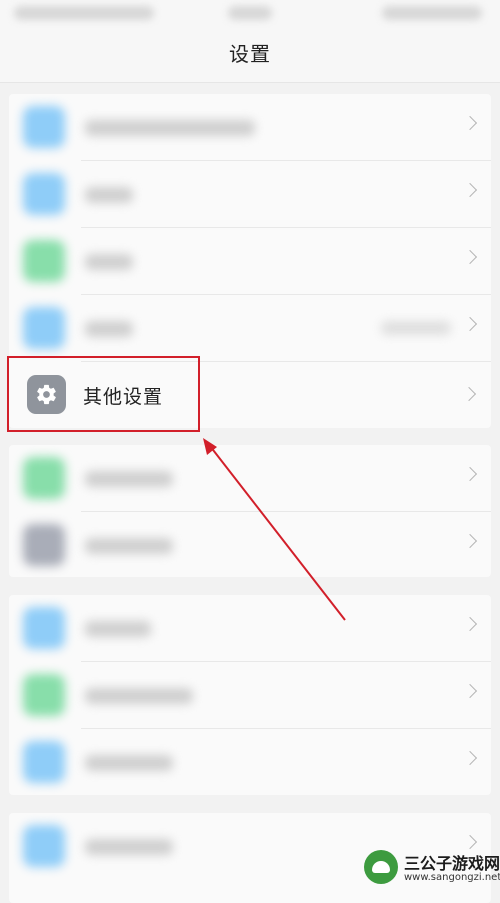 This screenshot has height=903, width=500. I want to click on watermark-title: 三公子游戏网, so click(452, 863).